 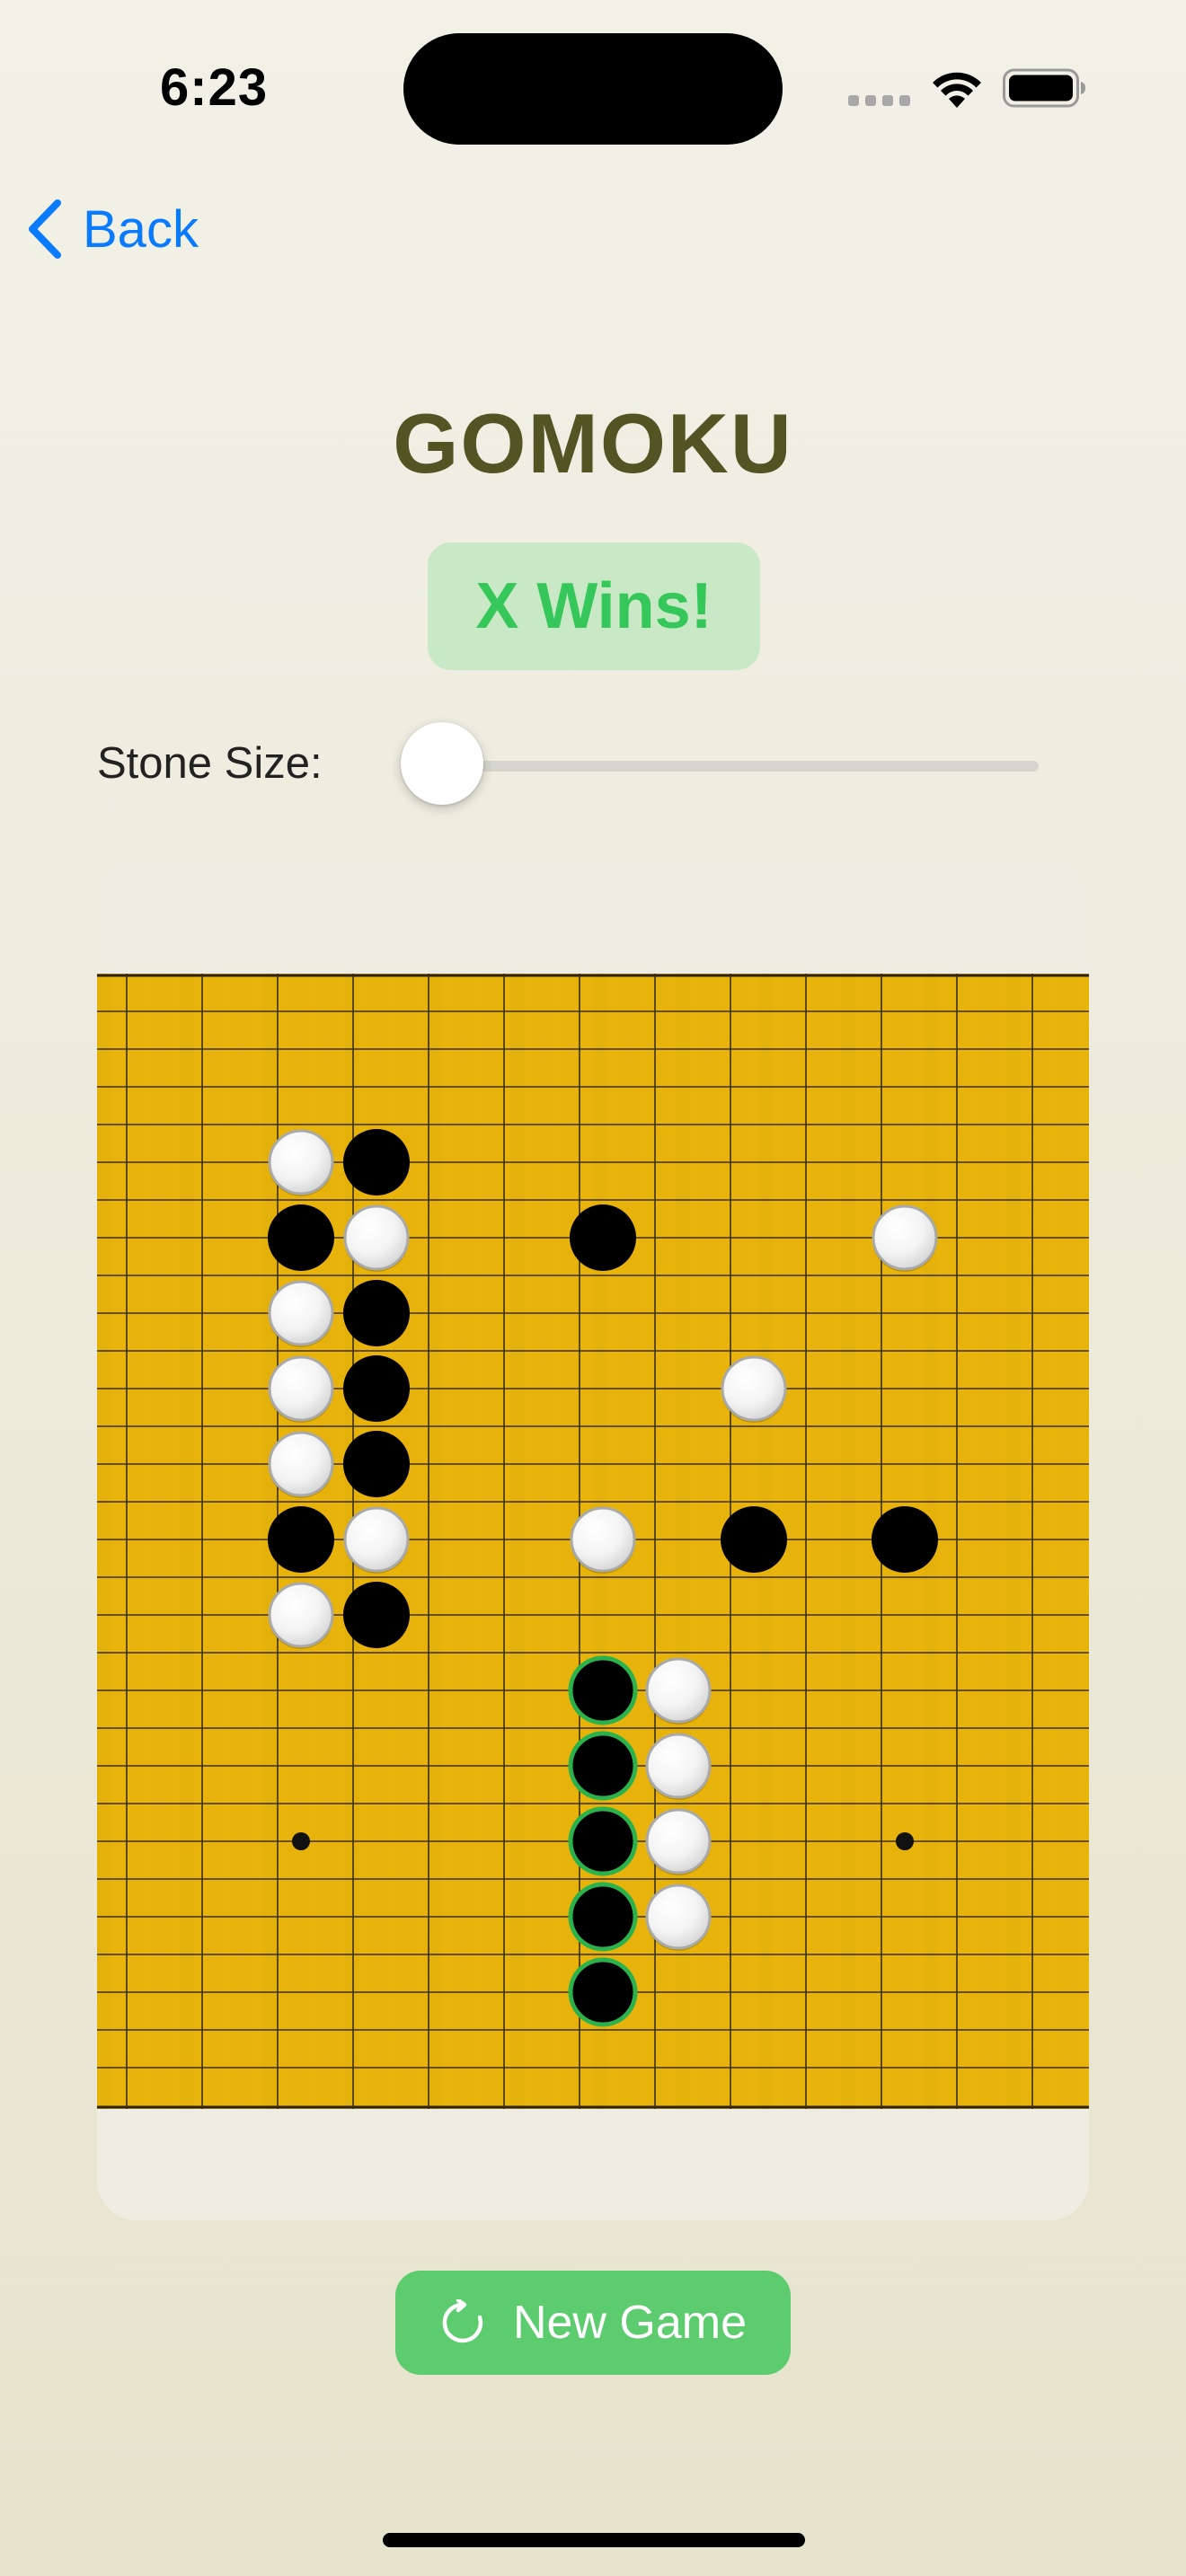 I want to click on game-status-badge: X Wins!, so click(x=594, y=606).